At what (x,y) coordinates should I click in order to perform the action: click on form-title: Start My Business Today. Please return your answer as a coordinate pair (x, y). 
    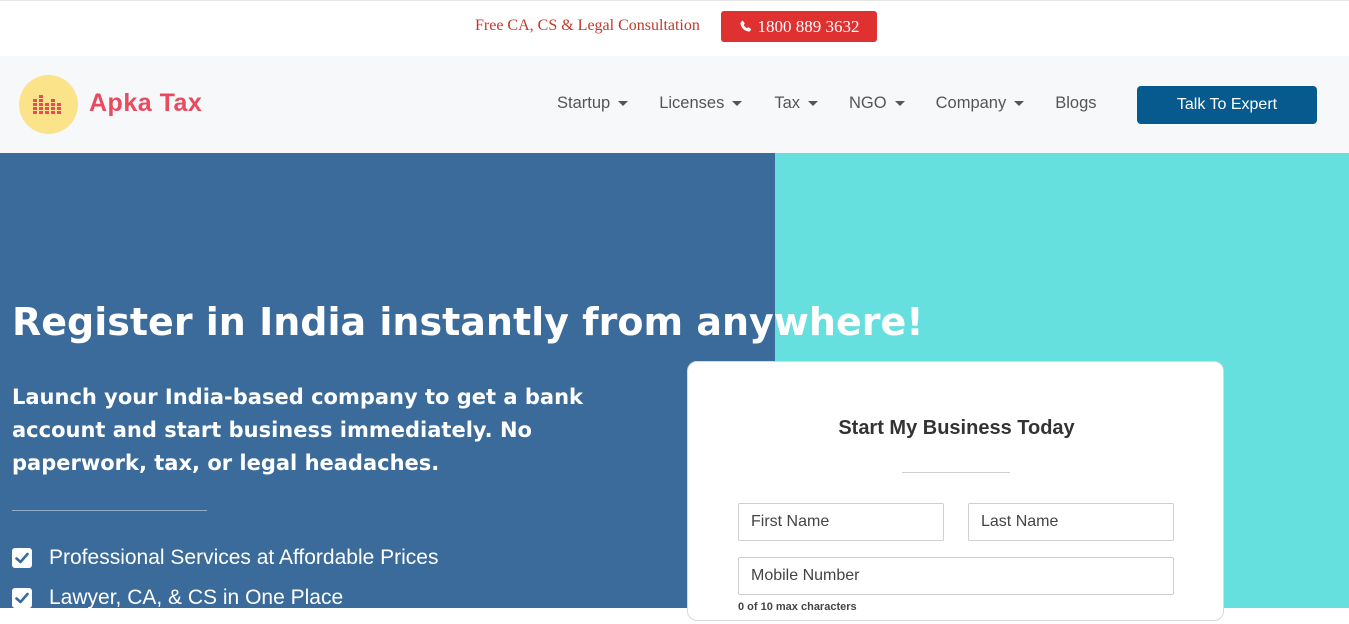
    Looking at the image, I should click on (956, 428).